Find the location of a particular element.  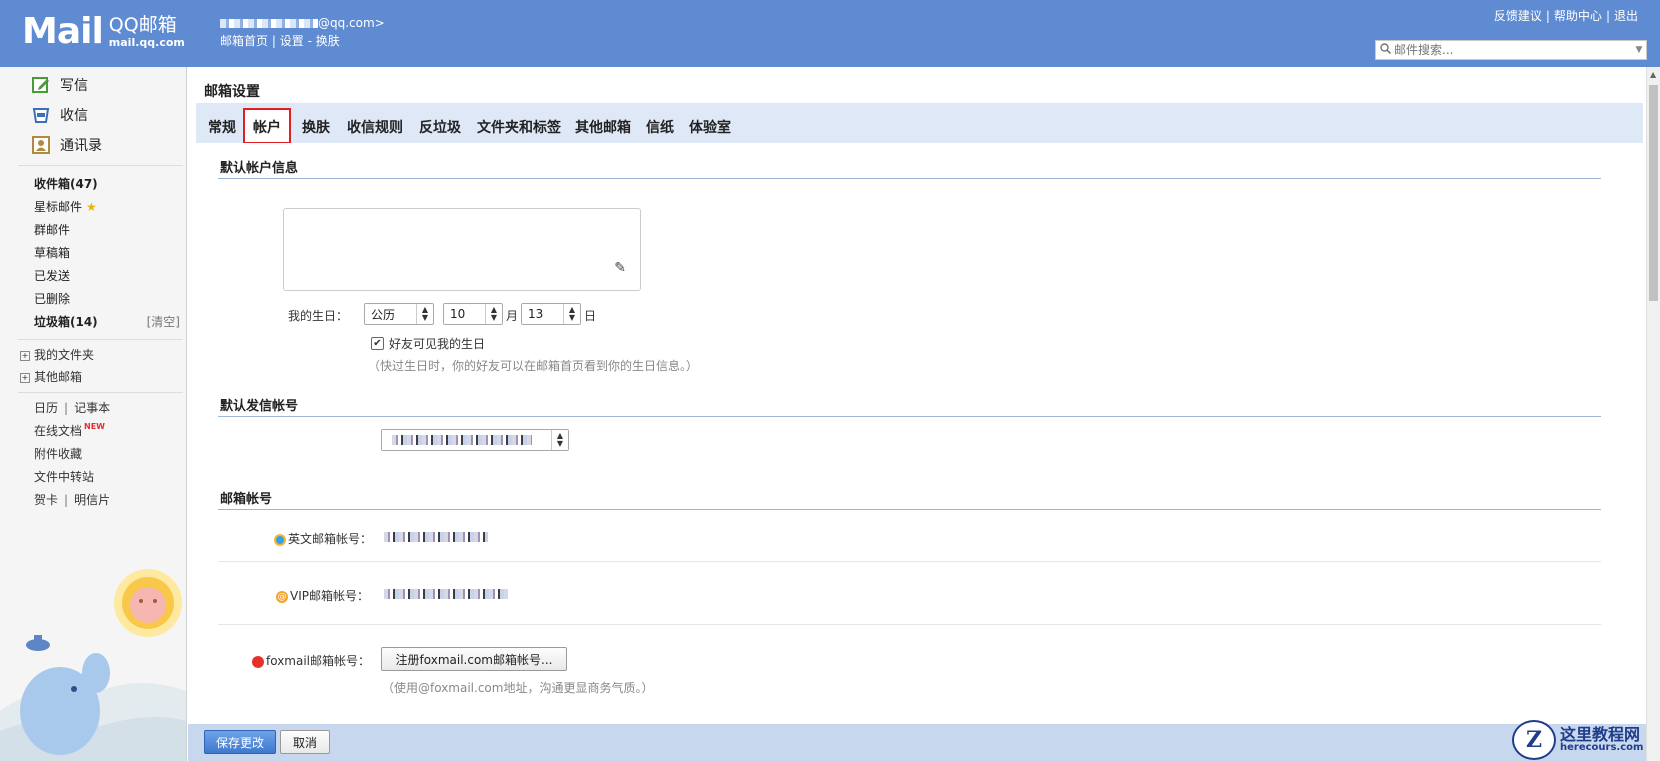

mail-search: ▼ is located at coordinates (1511, 50).